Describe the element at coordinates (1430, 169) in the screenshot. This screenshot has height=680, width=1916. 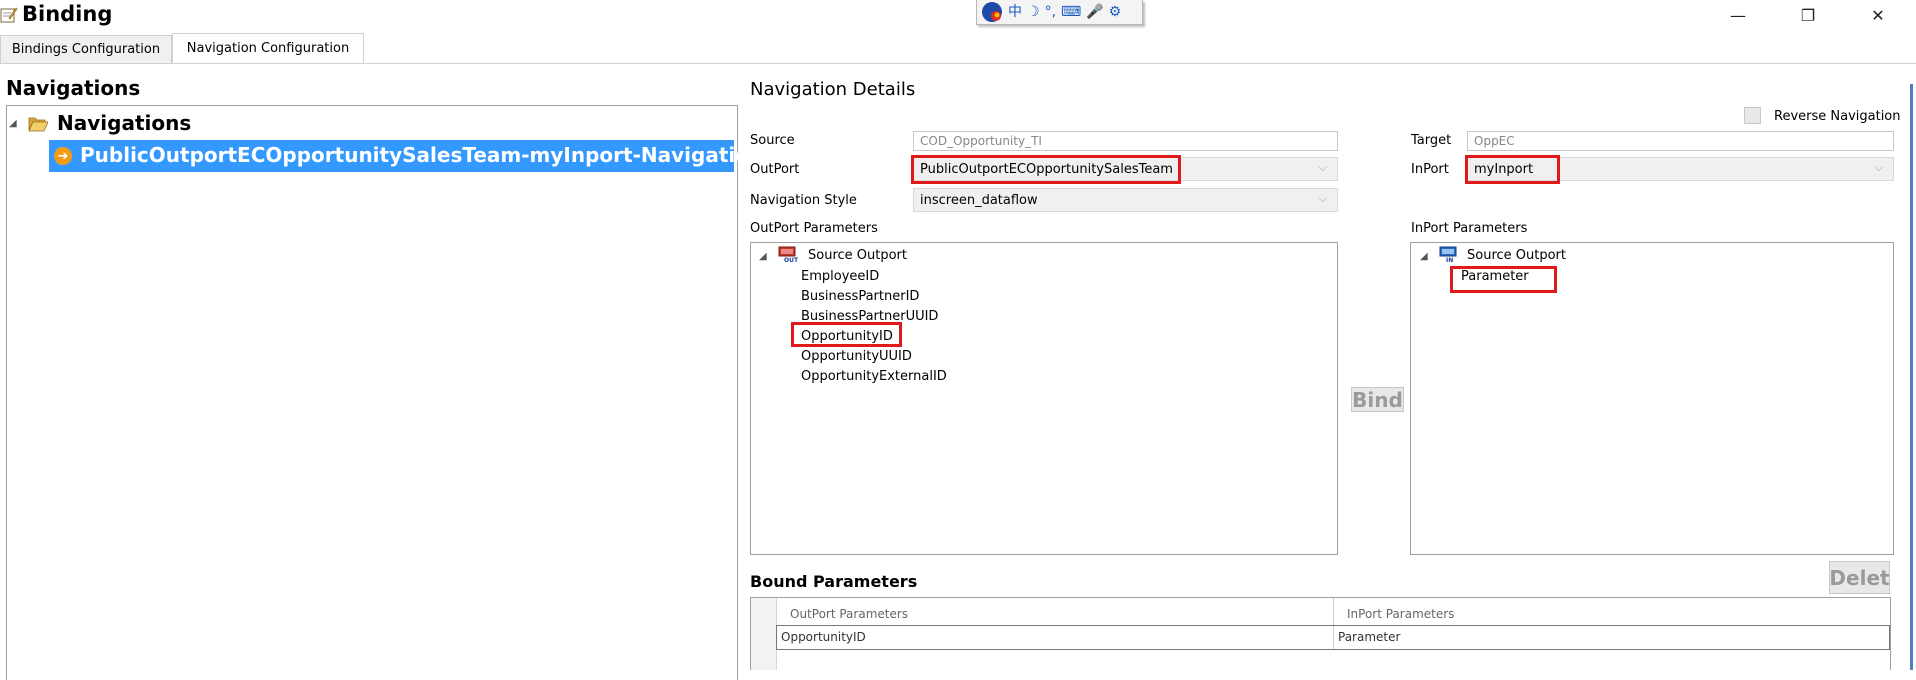
I see `inport-label: InPort` at that location.